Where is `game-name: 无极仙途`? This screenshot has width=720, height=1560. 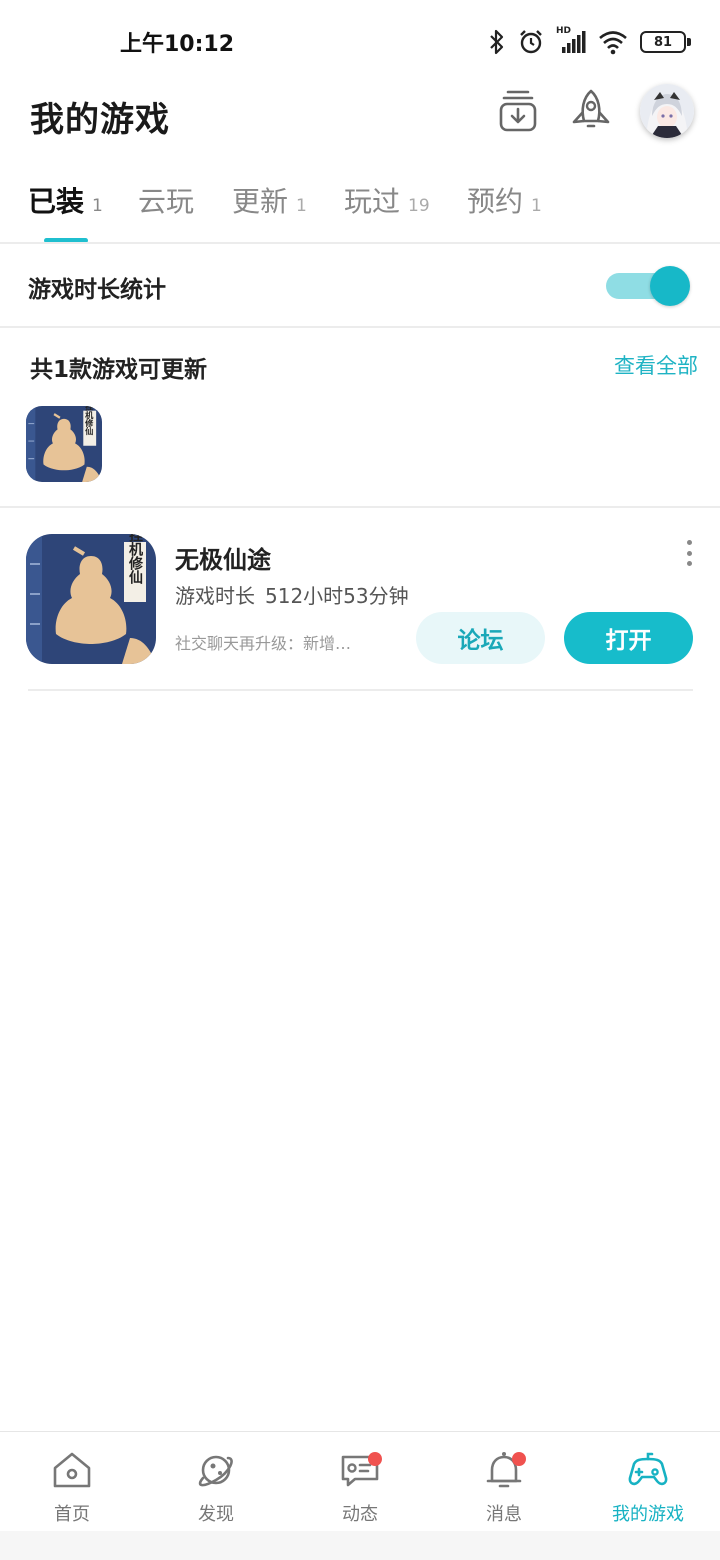
game-name: 无极仙途 is located at coordinates (223, 557).